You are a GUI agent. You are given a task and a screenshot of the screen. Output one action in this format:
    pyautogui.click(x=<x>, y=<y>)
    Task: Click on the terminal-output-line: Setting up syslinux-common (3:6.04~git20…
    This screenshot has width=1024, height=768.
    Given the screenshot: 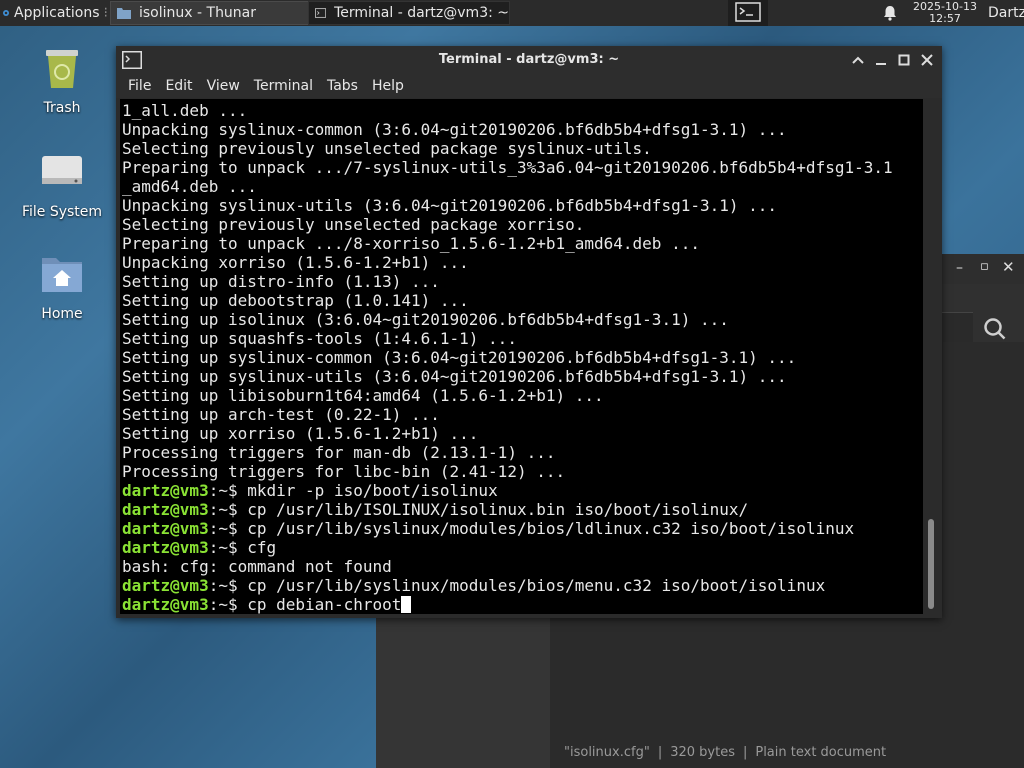 What is the action you would take?
    pyautogui.click(x=459, y=357)
    